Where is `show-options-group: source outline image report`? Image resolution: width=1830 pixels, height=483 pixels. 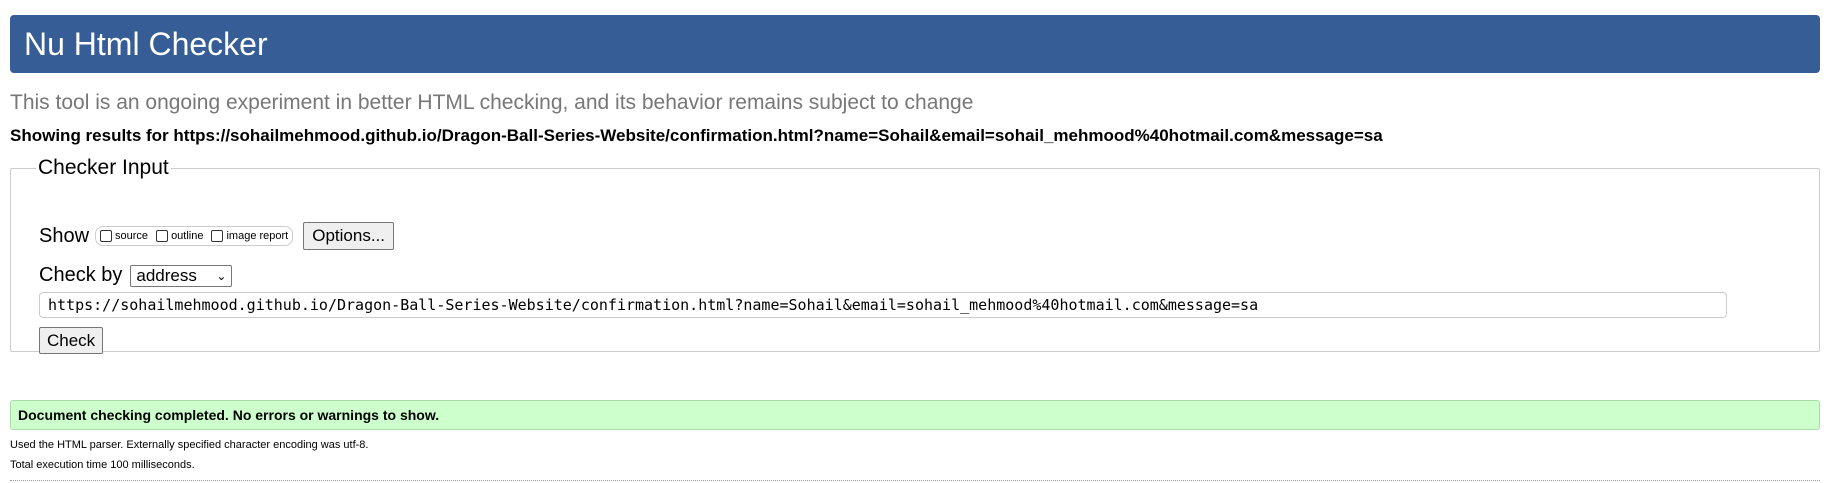
show-options-group: source outline image report is located at coordinates (194, 236).